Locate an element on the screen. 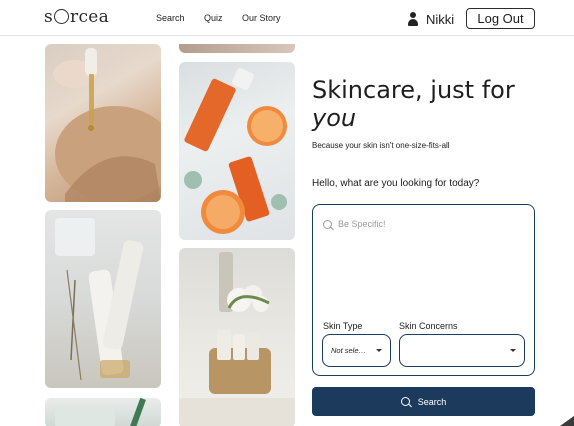  site-logo: s rcea is located at coordinates (76, 17).